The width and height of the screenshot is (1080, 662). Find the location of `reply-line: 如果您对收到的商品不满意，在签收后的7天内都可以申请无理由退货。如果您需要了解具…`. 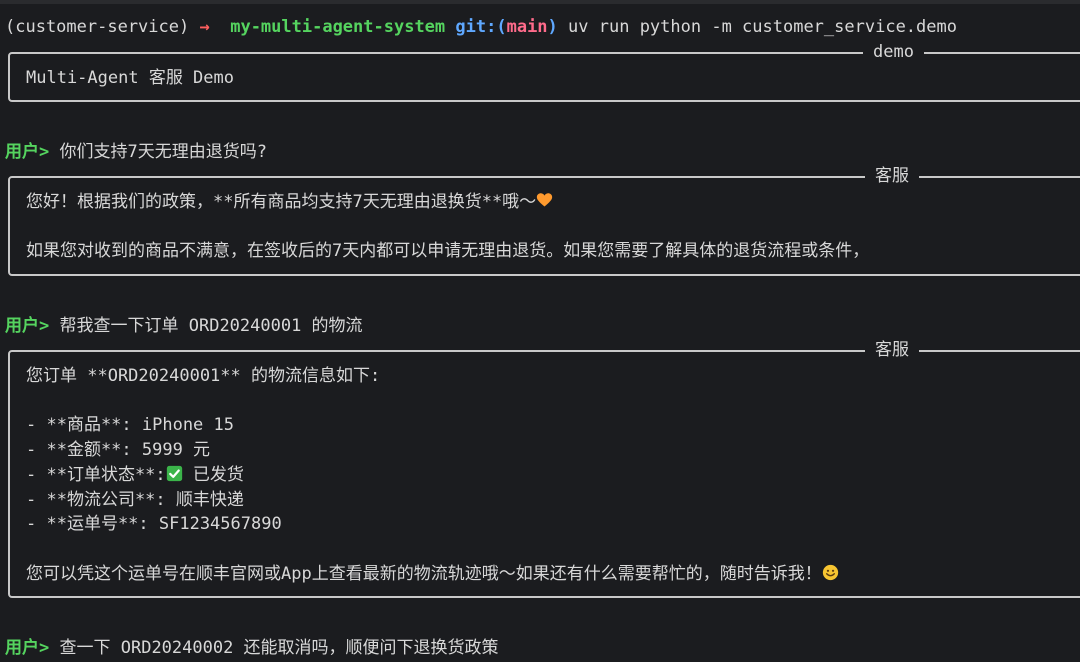

reply-line: 如果您对收到的商品不满意，在签收后的7天内都可以申请无理由退货。如果您需要了解具… is located at coordinates (448, 251).